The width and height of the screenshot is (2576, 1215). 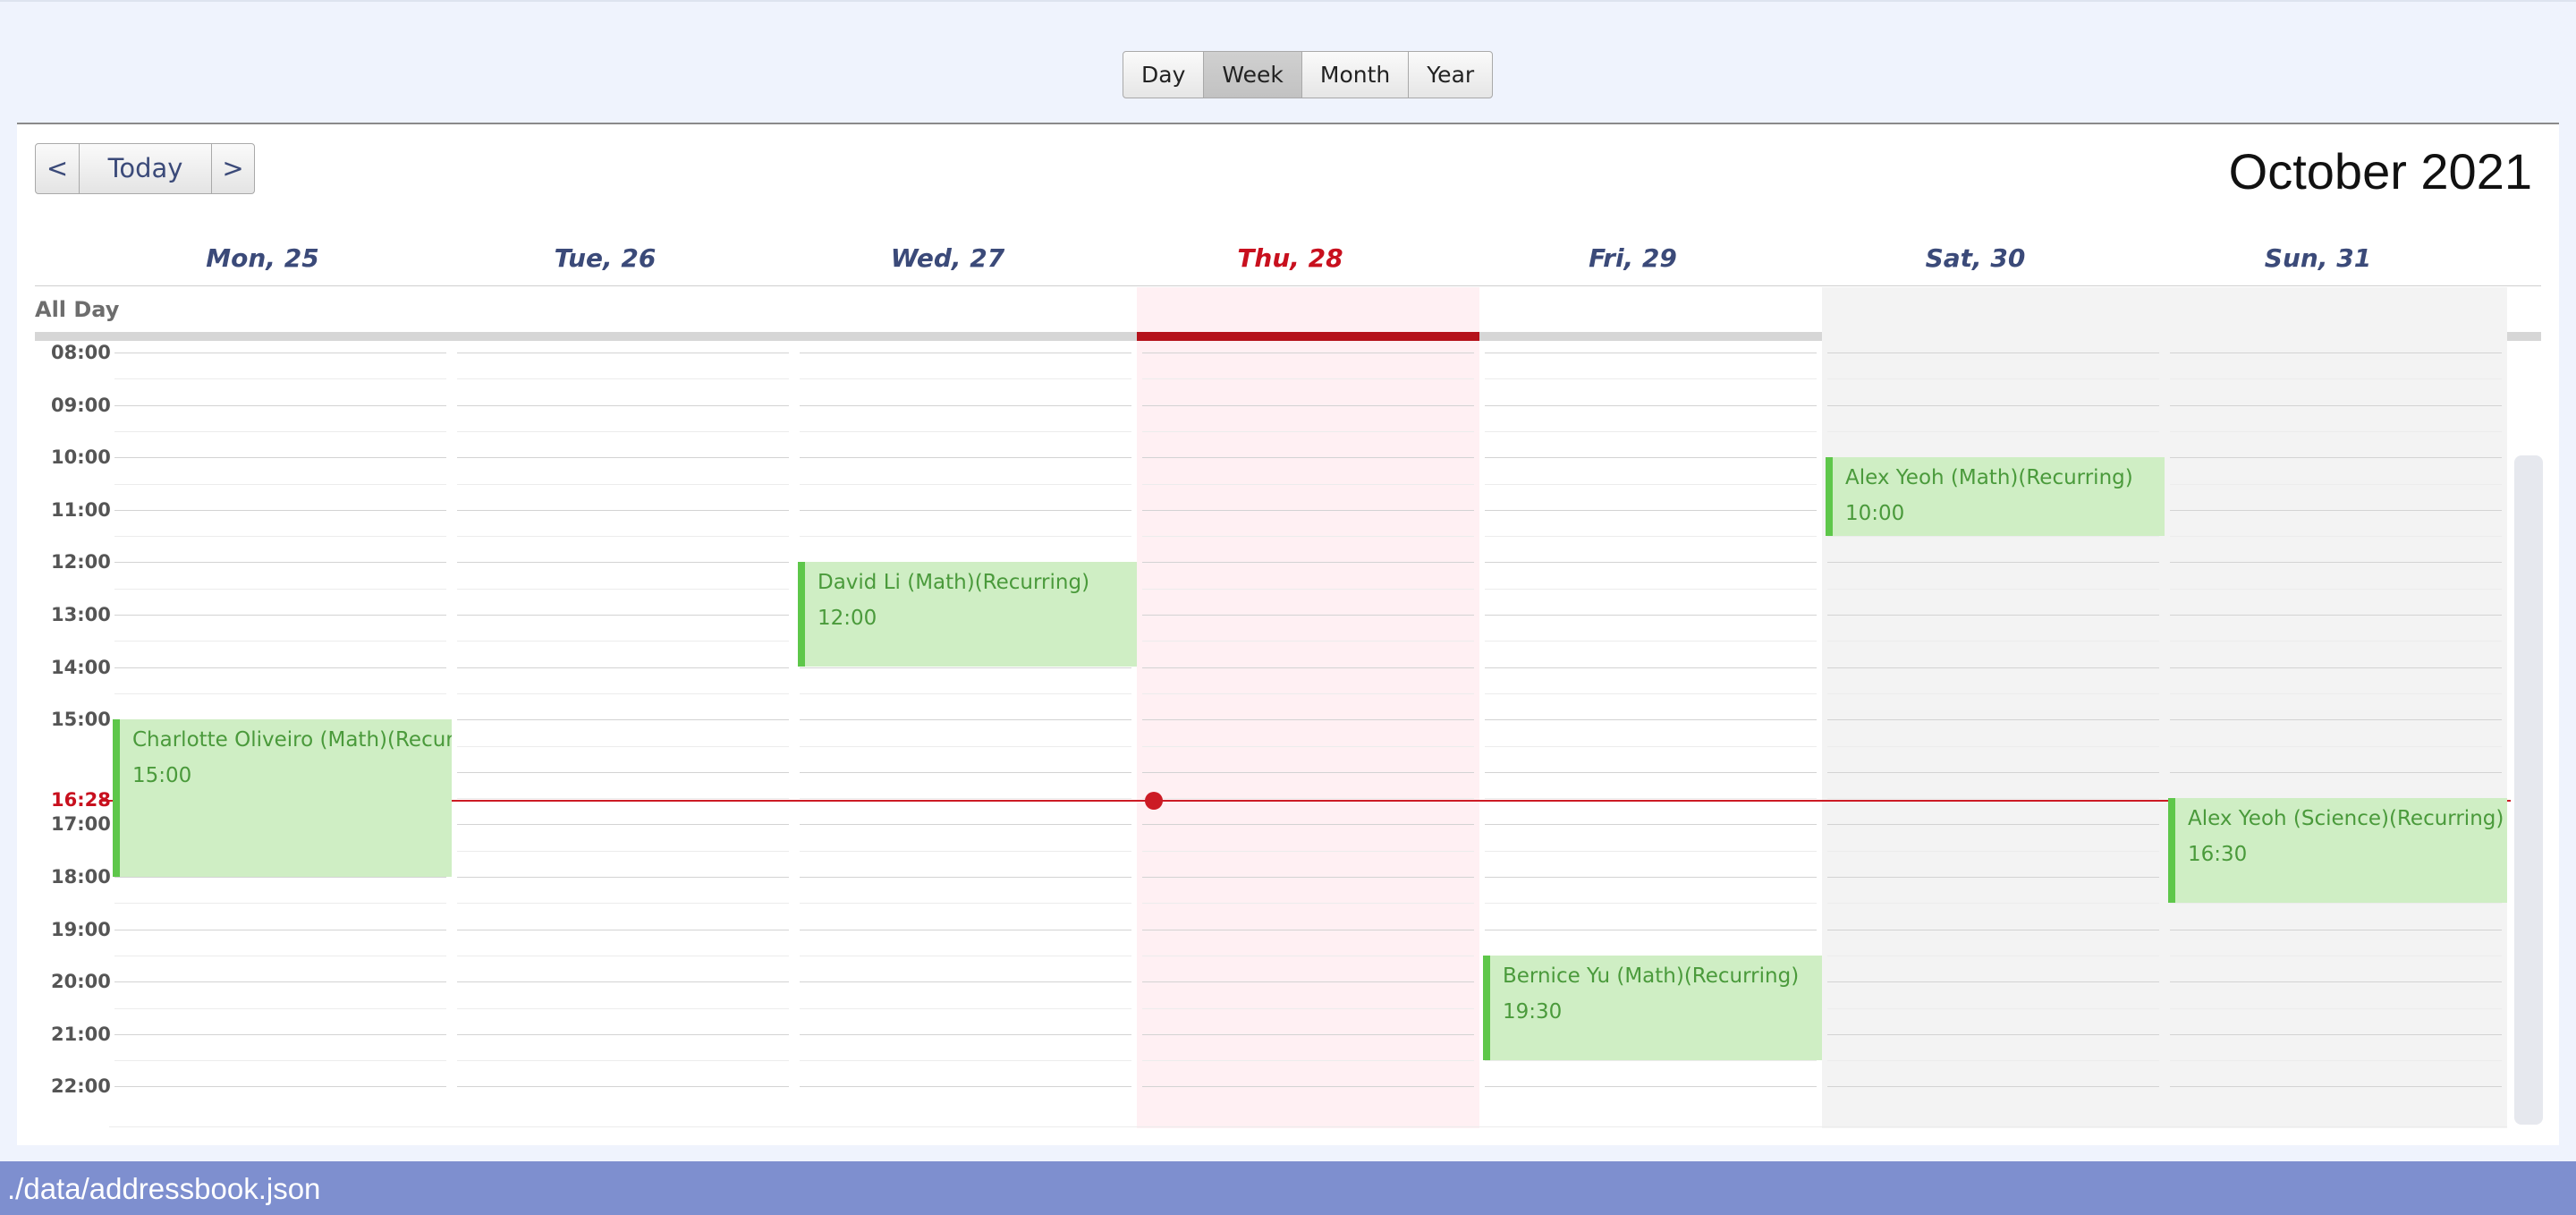 What do you see at coordinates (2346, 819) in the screenshot?
I see `event-title: Alex Yeoh (Science)(Recurring)` at bounding box center [2346, 819].